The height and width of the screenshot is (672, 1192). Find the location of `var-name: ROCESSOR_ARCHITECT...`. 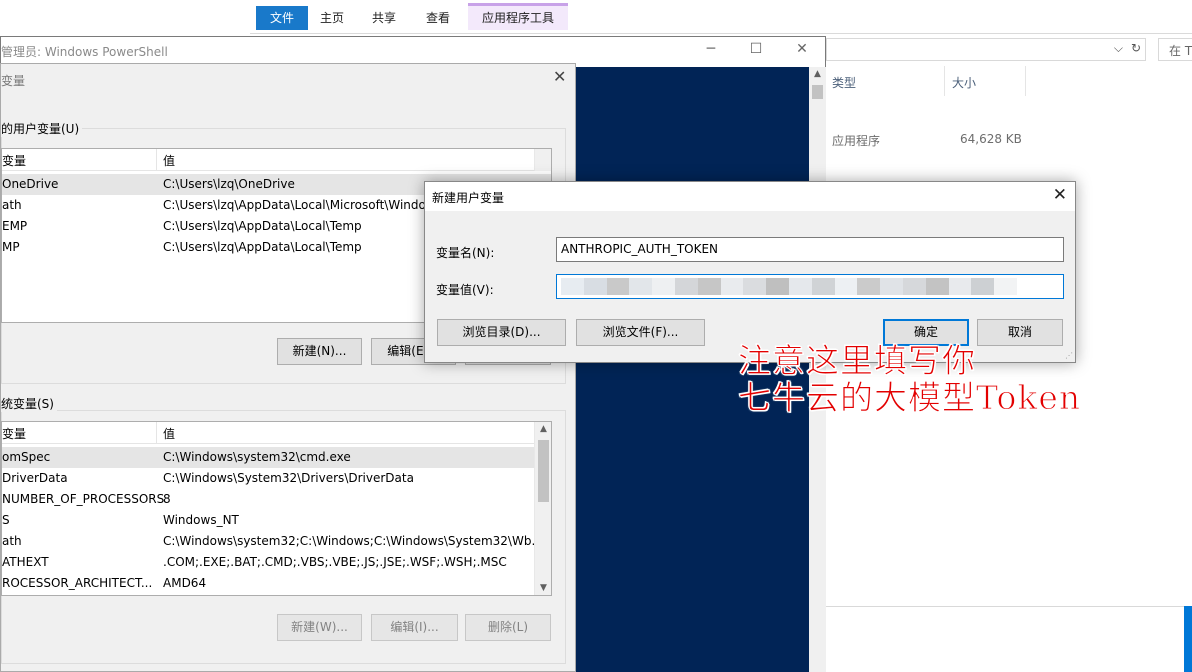

var-name: ROCESSOR_ARCHITECT... is located at coordinates (77, 583).